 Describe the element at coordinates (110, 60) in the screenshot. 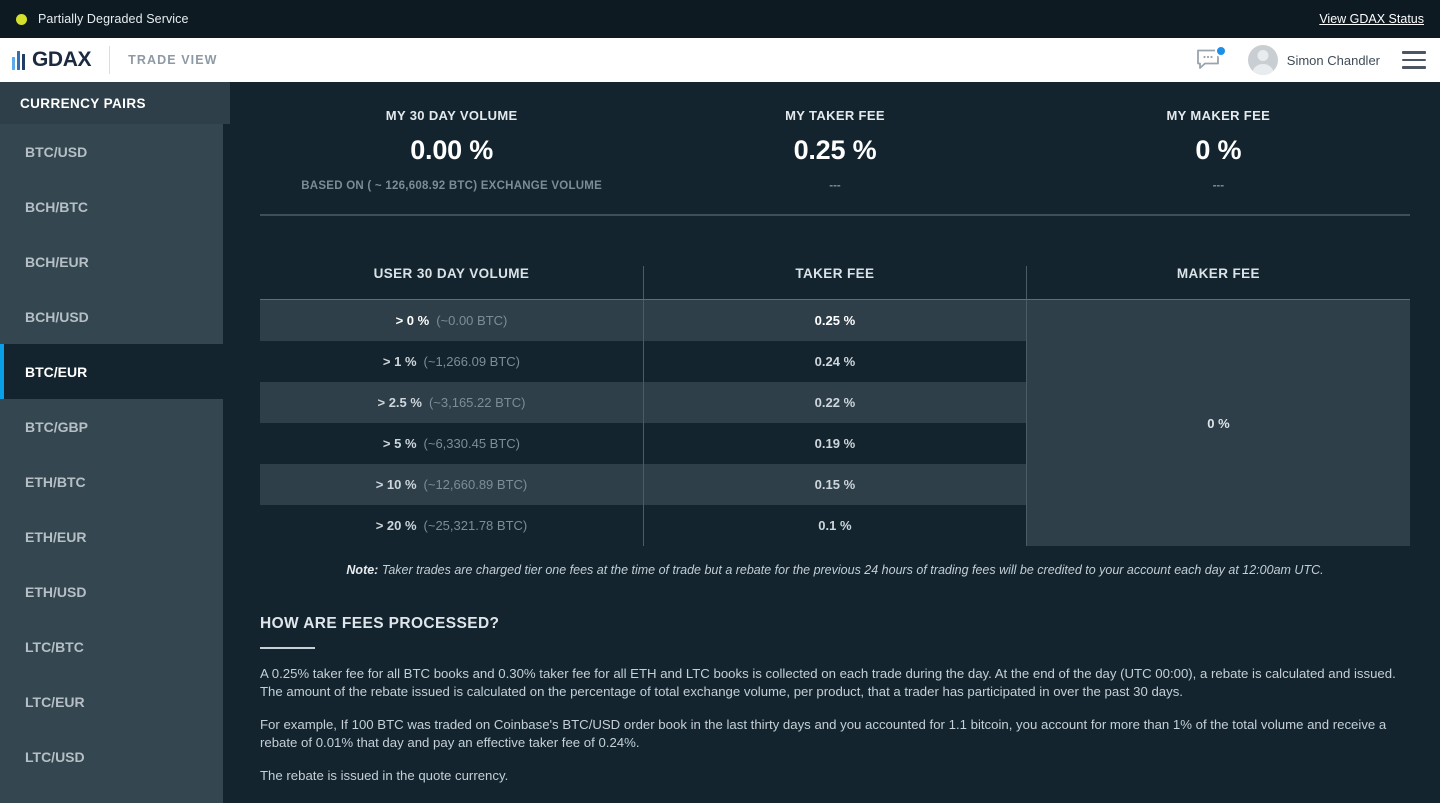

I see `header-divider` at that location.